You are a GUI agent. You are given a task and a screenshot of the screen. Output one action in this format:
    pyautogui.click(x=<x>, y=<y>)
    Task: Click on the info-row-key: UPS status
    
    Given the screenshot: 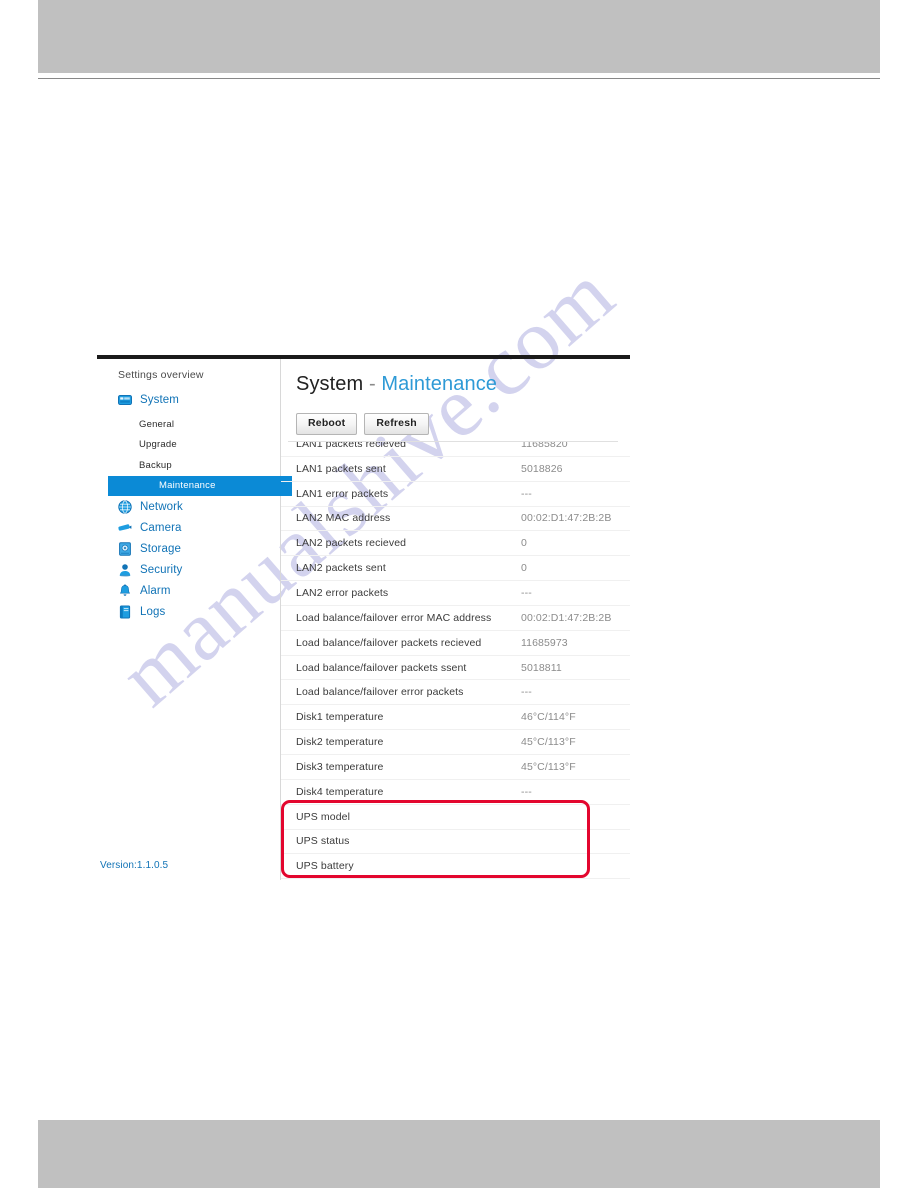 What is the action you would take?
    pyautogui.click(x=323, y=841)
    